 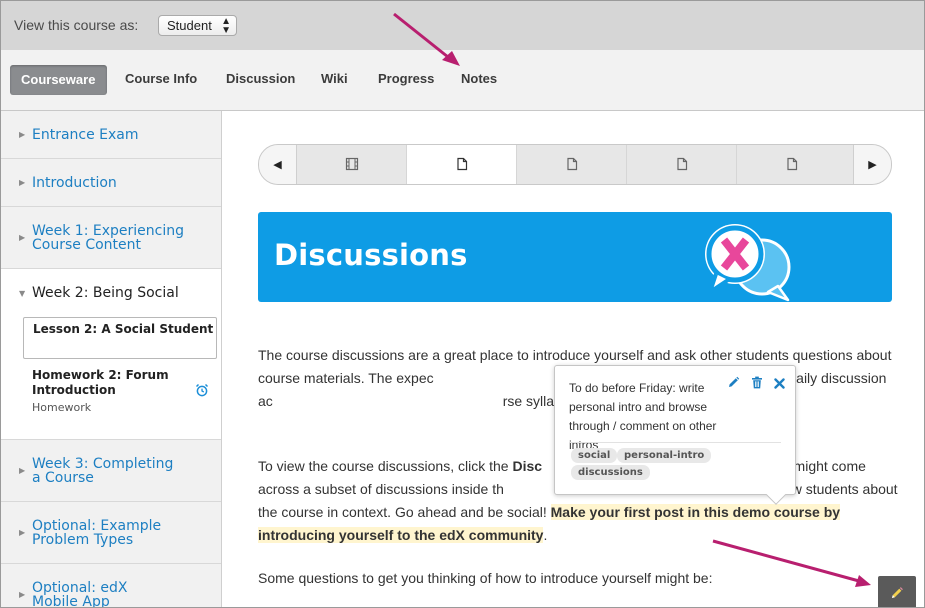 I want to click on sequence-item-page-active, so click(x=462, y=164).